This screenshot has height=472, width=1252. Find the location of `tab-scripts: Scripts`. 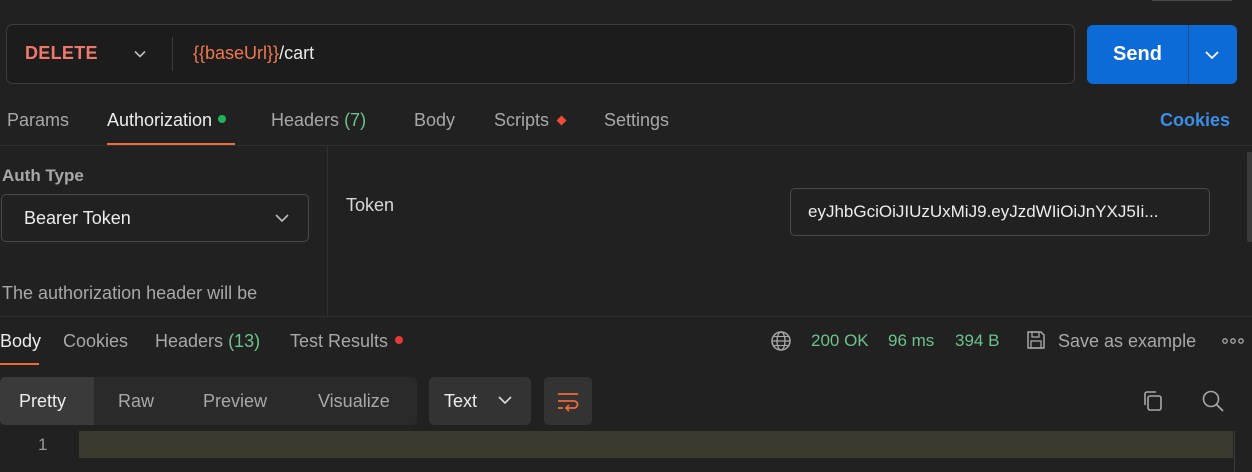

tab-scripts: Scripts is located at coordinates (530, 120).